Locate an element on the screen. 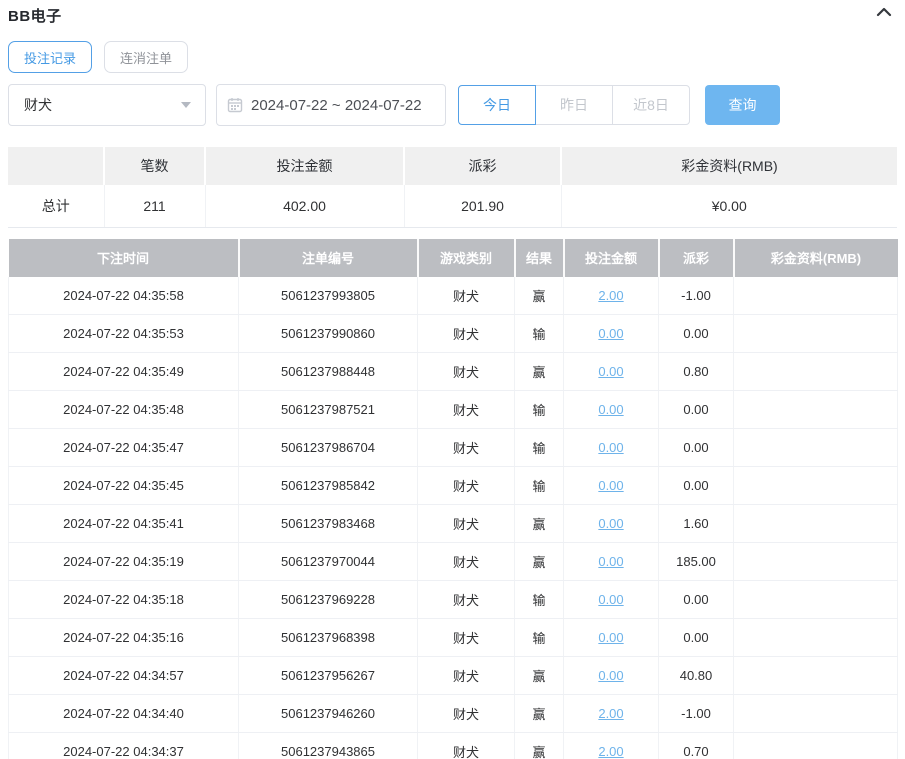 The width and height of the screenshot is (905, 759). order-number-cell: 5061237968398 is located at coordinates (328, 637).